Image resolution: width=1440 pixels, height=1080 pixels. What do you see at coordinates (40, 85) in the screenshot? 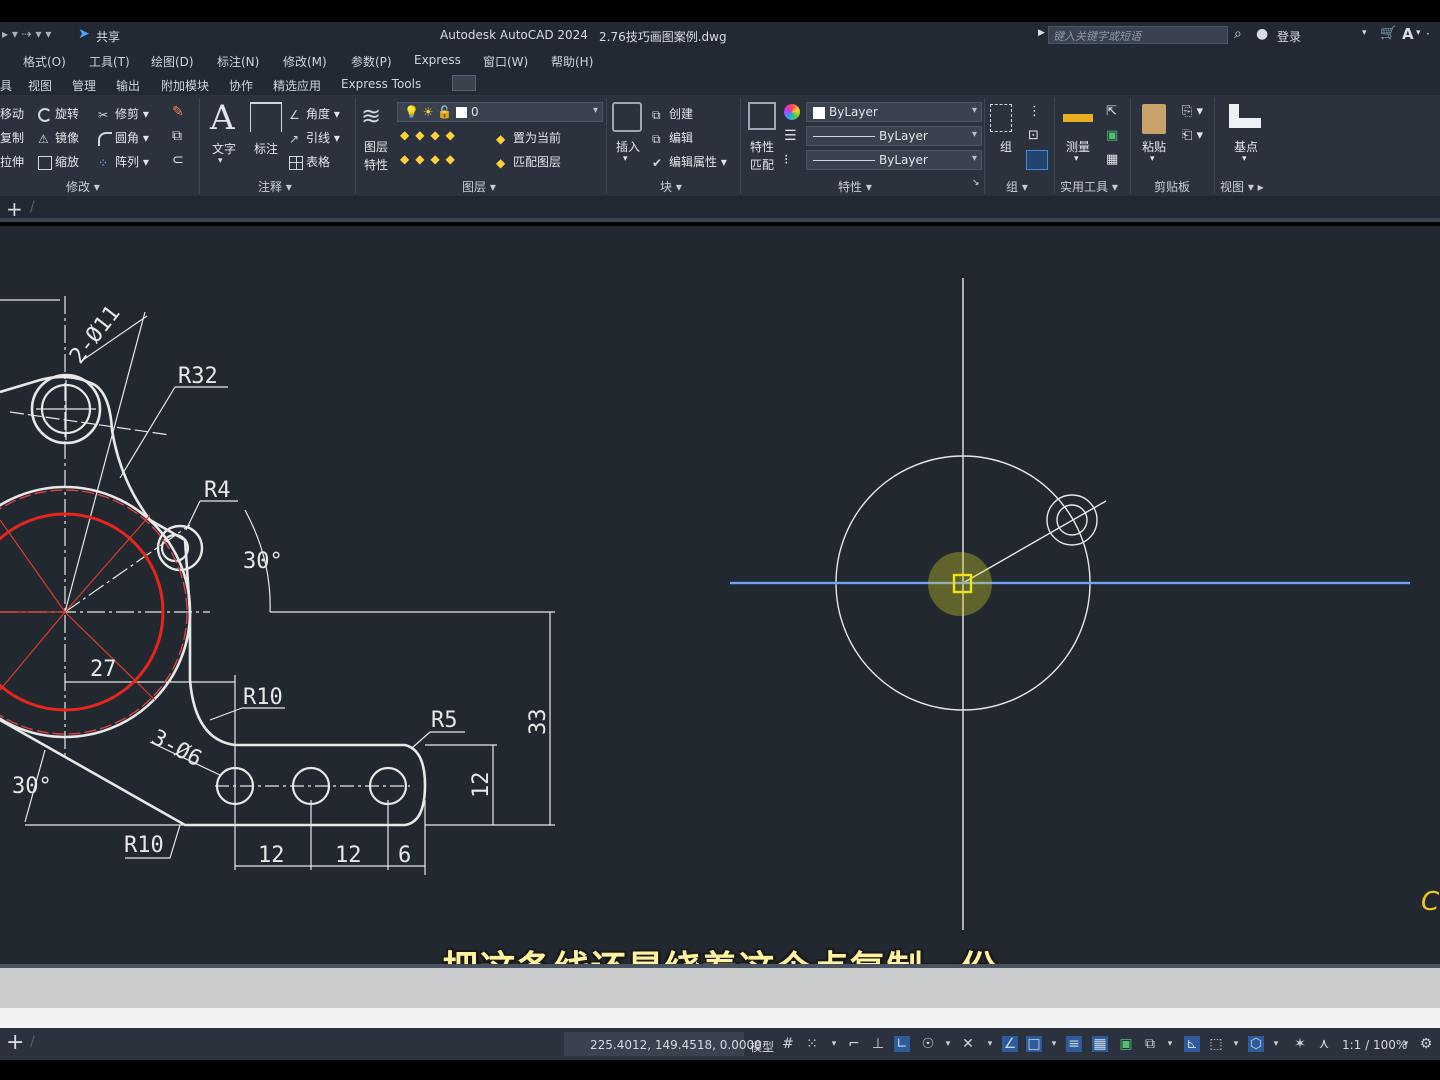
I see `tab-view: 视图` at bounding box center [40, 85].